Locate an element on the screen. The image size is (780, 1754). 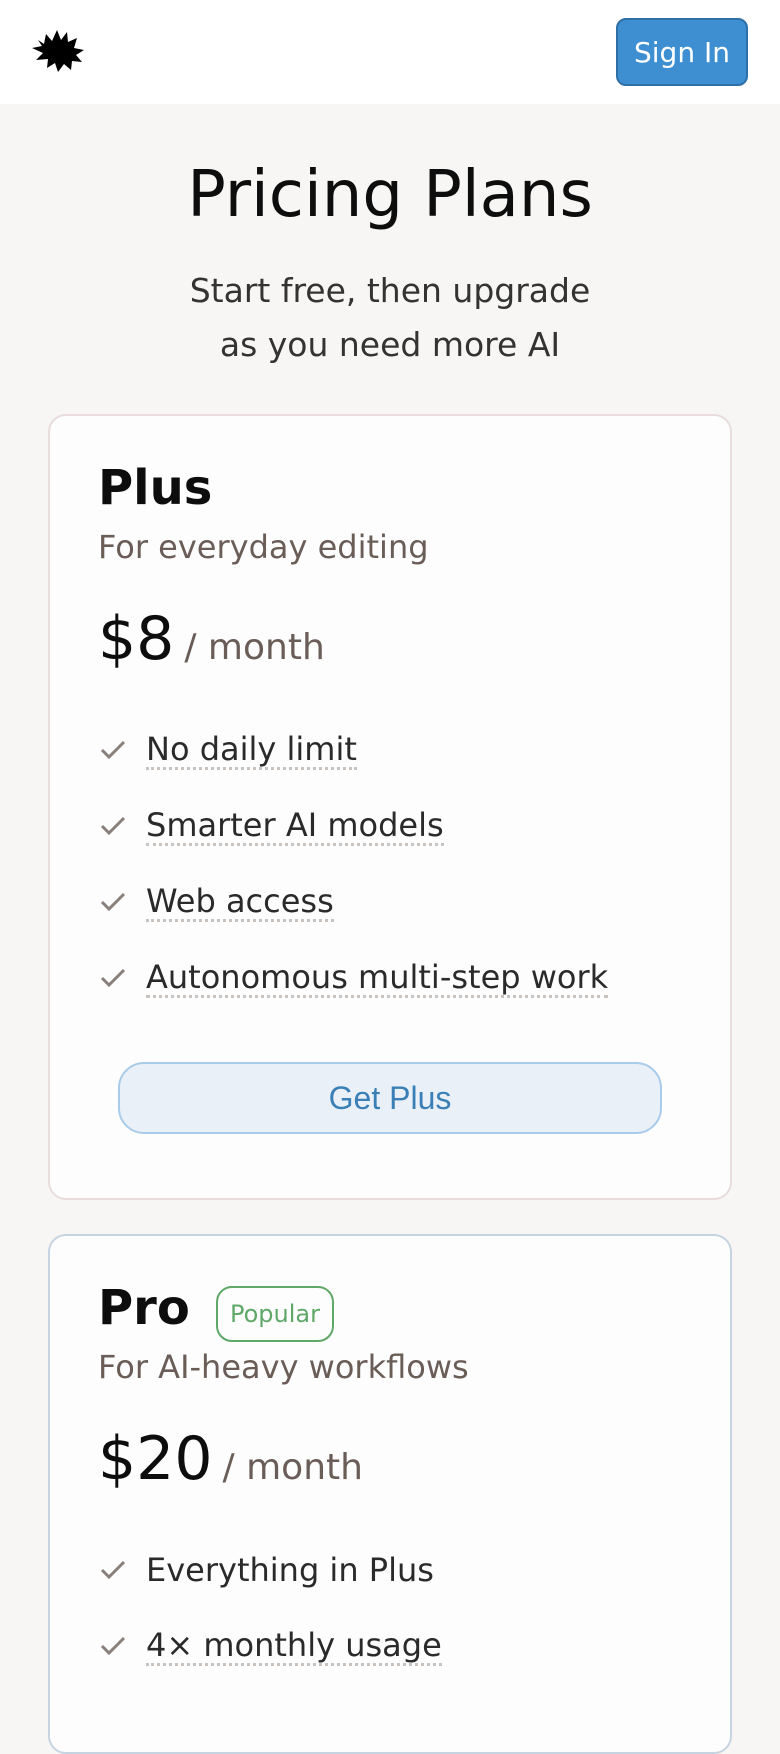
popular-badge: Popular is located at coordinates (275, 1314).